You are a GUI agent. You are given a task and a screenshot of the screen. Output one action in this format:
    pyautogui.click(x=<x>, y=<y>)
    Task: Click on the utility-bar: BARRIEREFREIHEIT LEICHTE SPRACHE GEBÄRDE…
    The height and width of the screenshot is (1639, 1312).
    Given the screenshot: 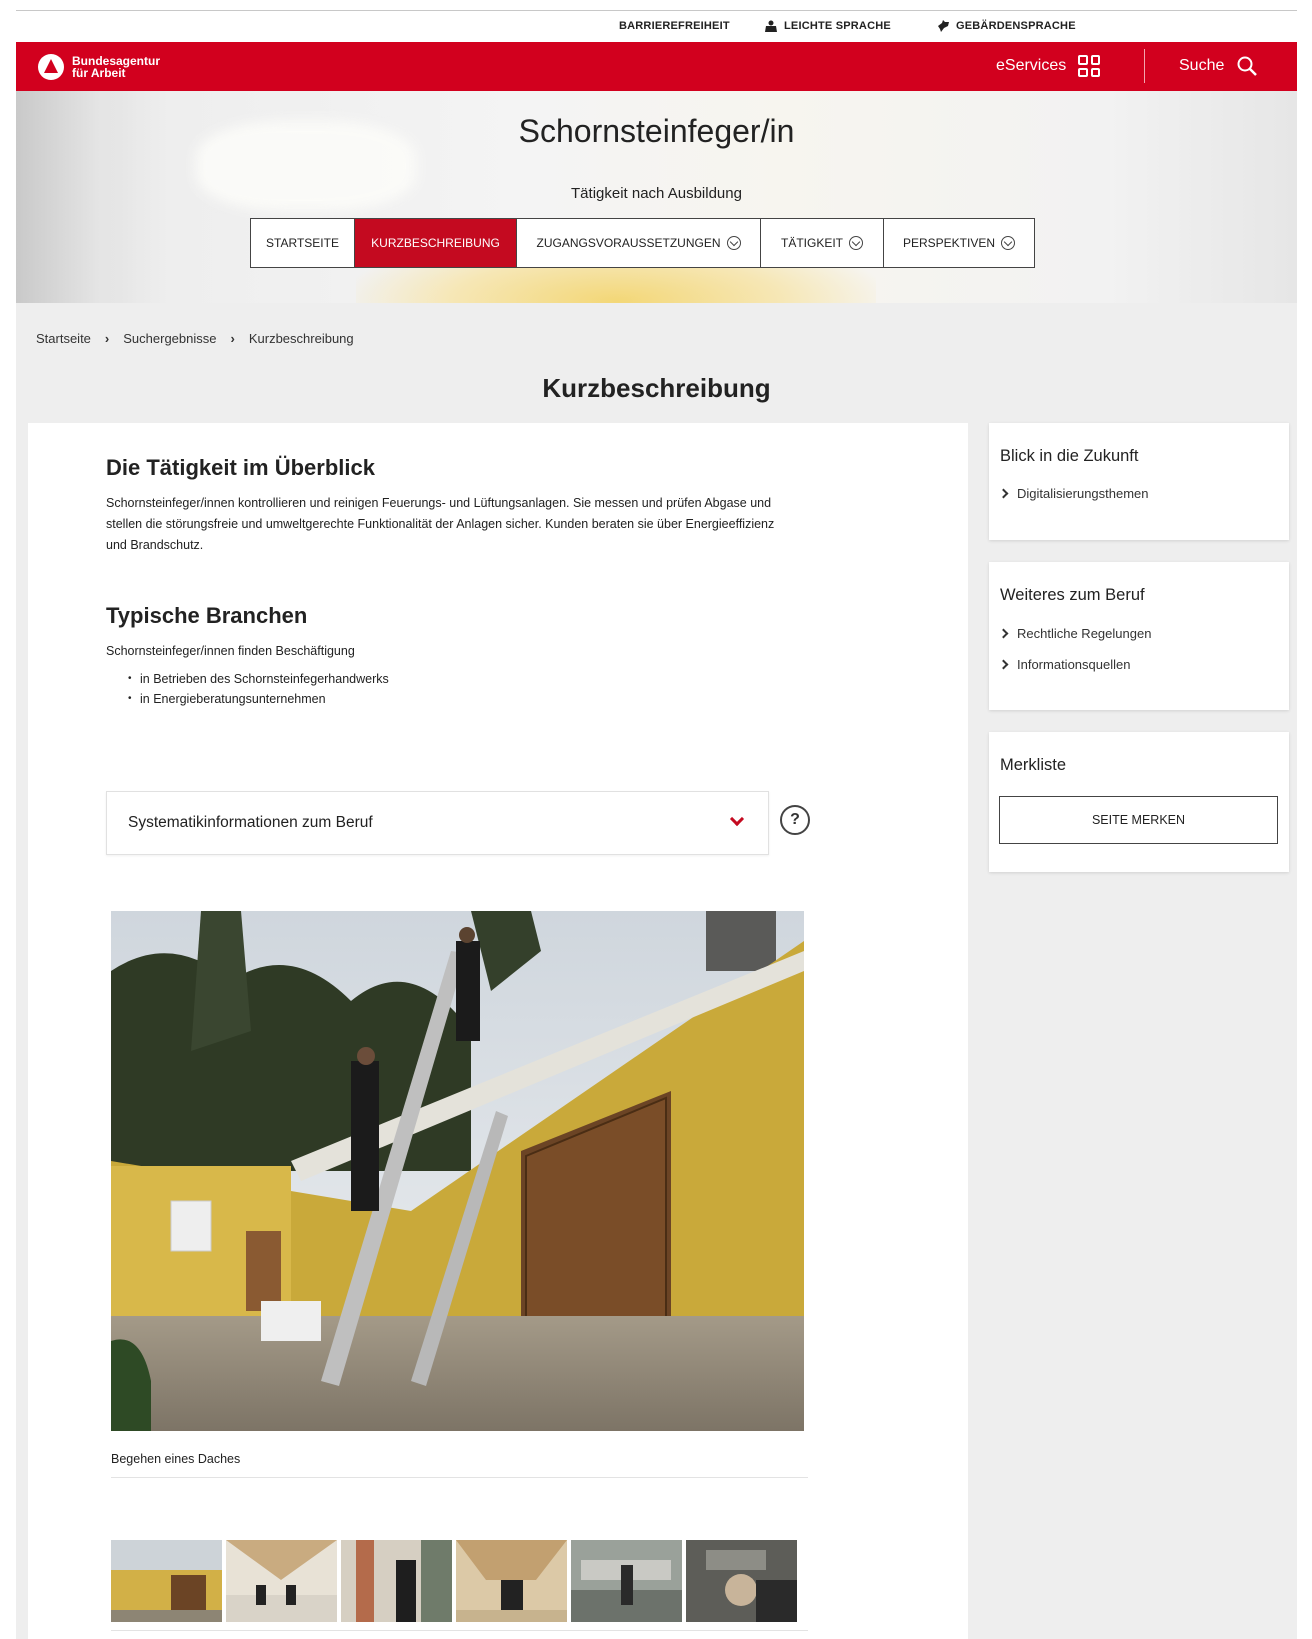 What is the action you would take?
    pyautogui.click(x=656, y=26)
    